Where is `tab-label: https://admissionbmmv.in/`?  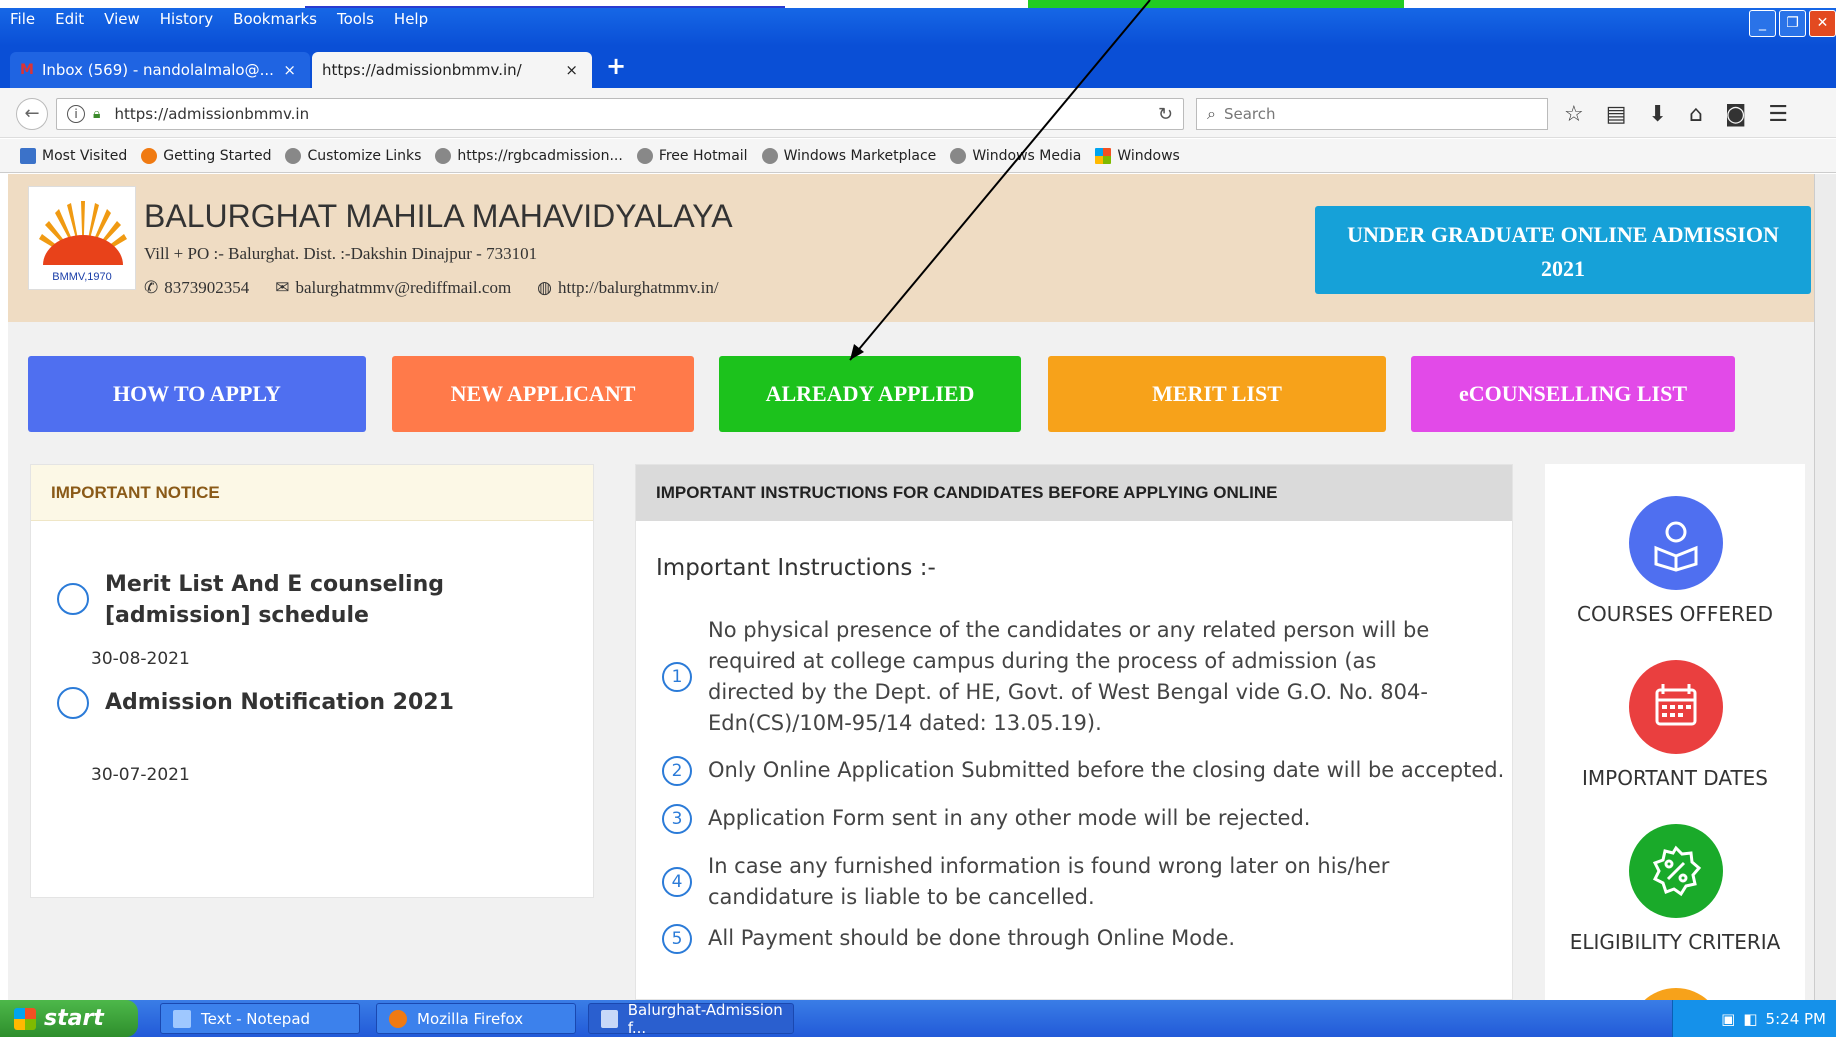 tab-label: https://admissionbmmv.in/ is located at coordinates (422, 70).